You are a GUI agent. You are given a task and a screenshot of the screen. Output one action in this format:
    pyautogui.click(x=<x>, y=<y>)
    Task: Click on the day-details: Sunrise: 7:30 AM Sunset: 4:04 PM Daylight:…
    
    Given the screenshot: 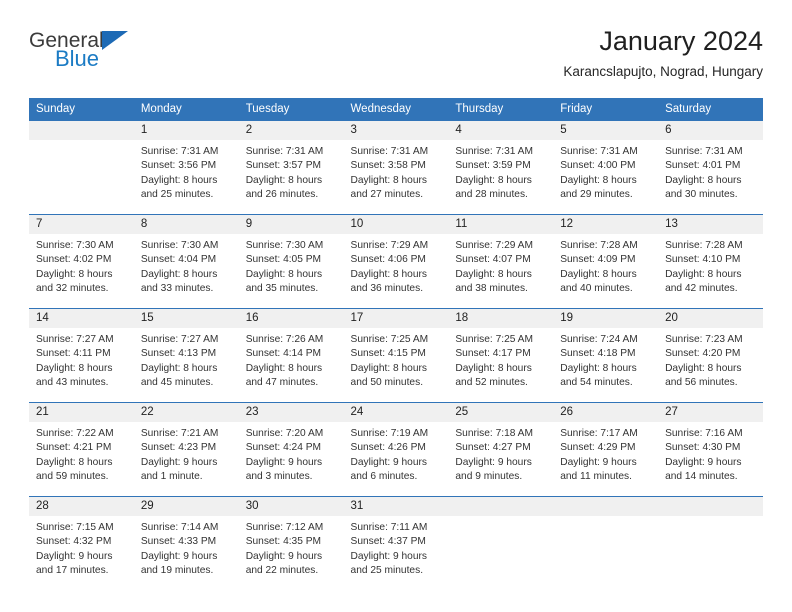 What is the action you would take?
    pyautogui.click(x=186, y=271)
    